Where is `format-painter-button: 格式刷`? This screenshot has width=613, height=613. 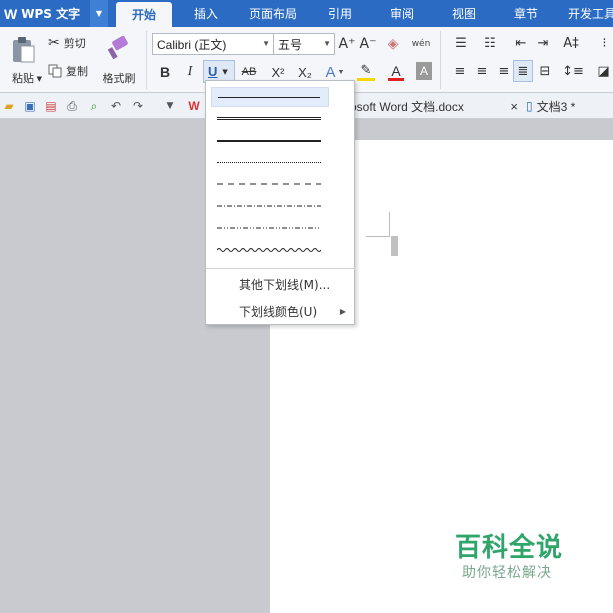
format-painter-button: 格式刷 is located at coordinates (119, 61).